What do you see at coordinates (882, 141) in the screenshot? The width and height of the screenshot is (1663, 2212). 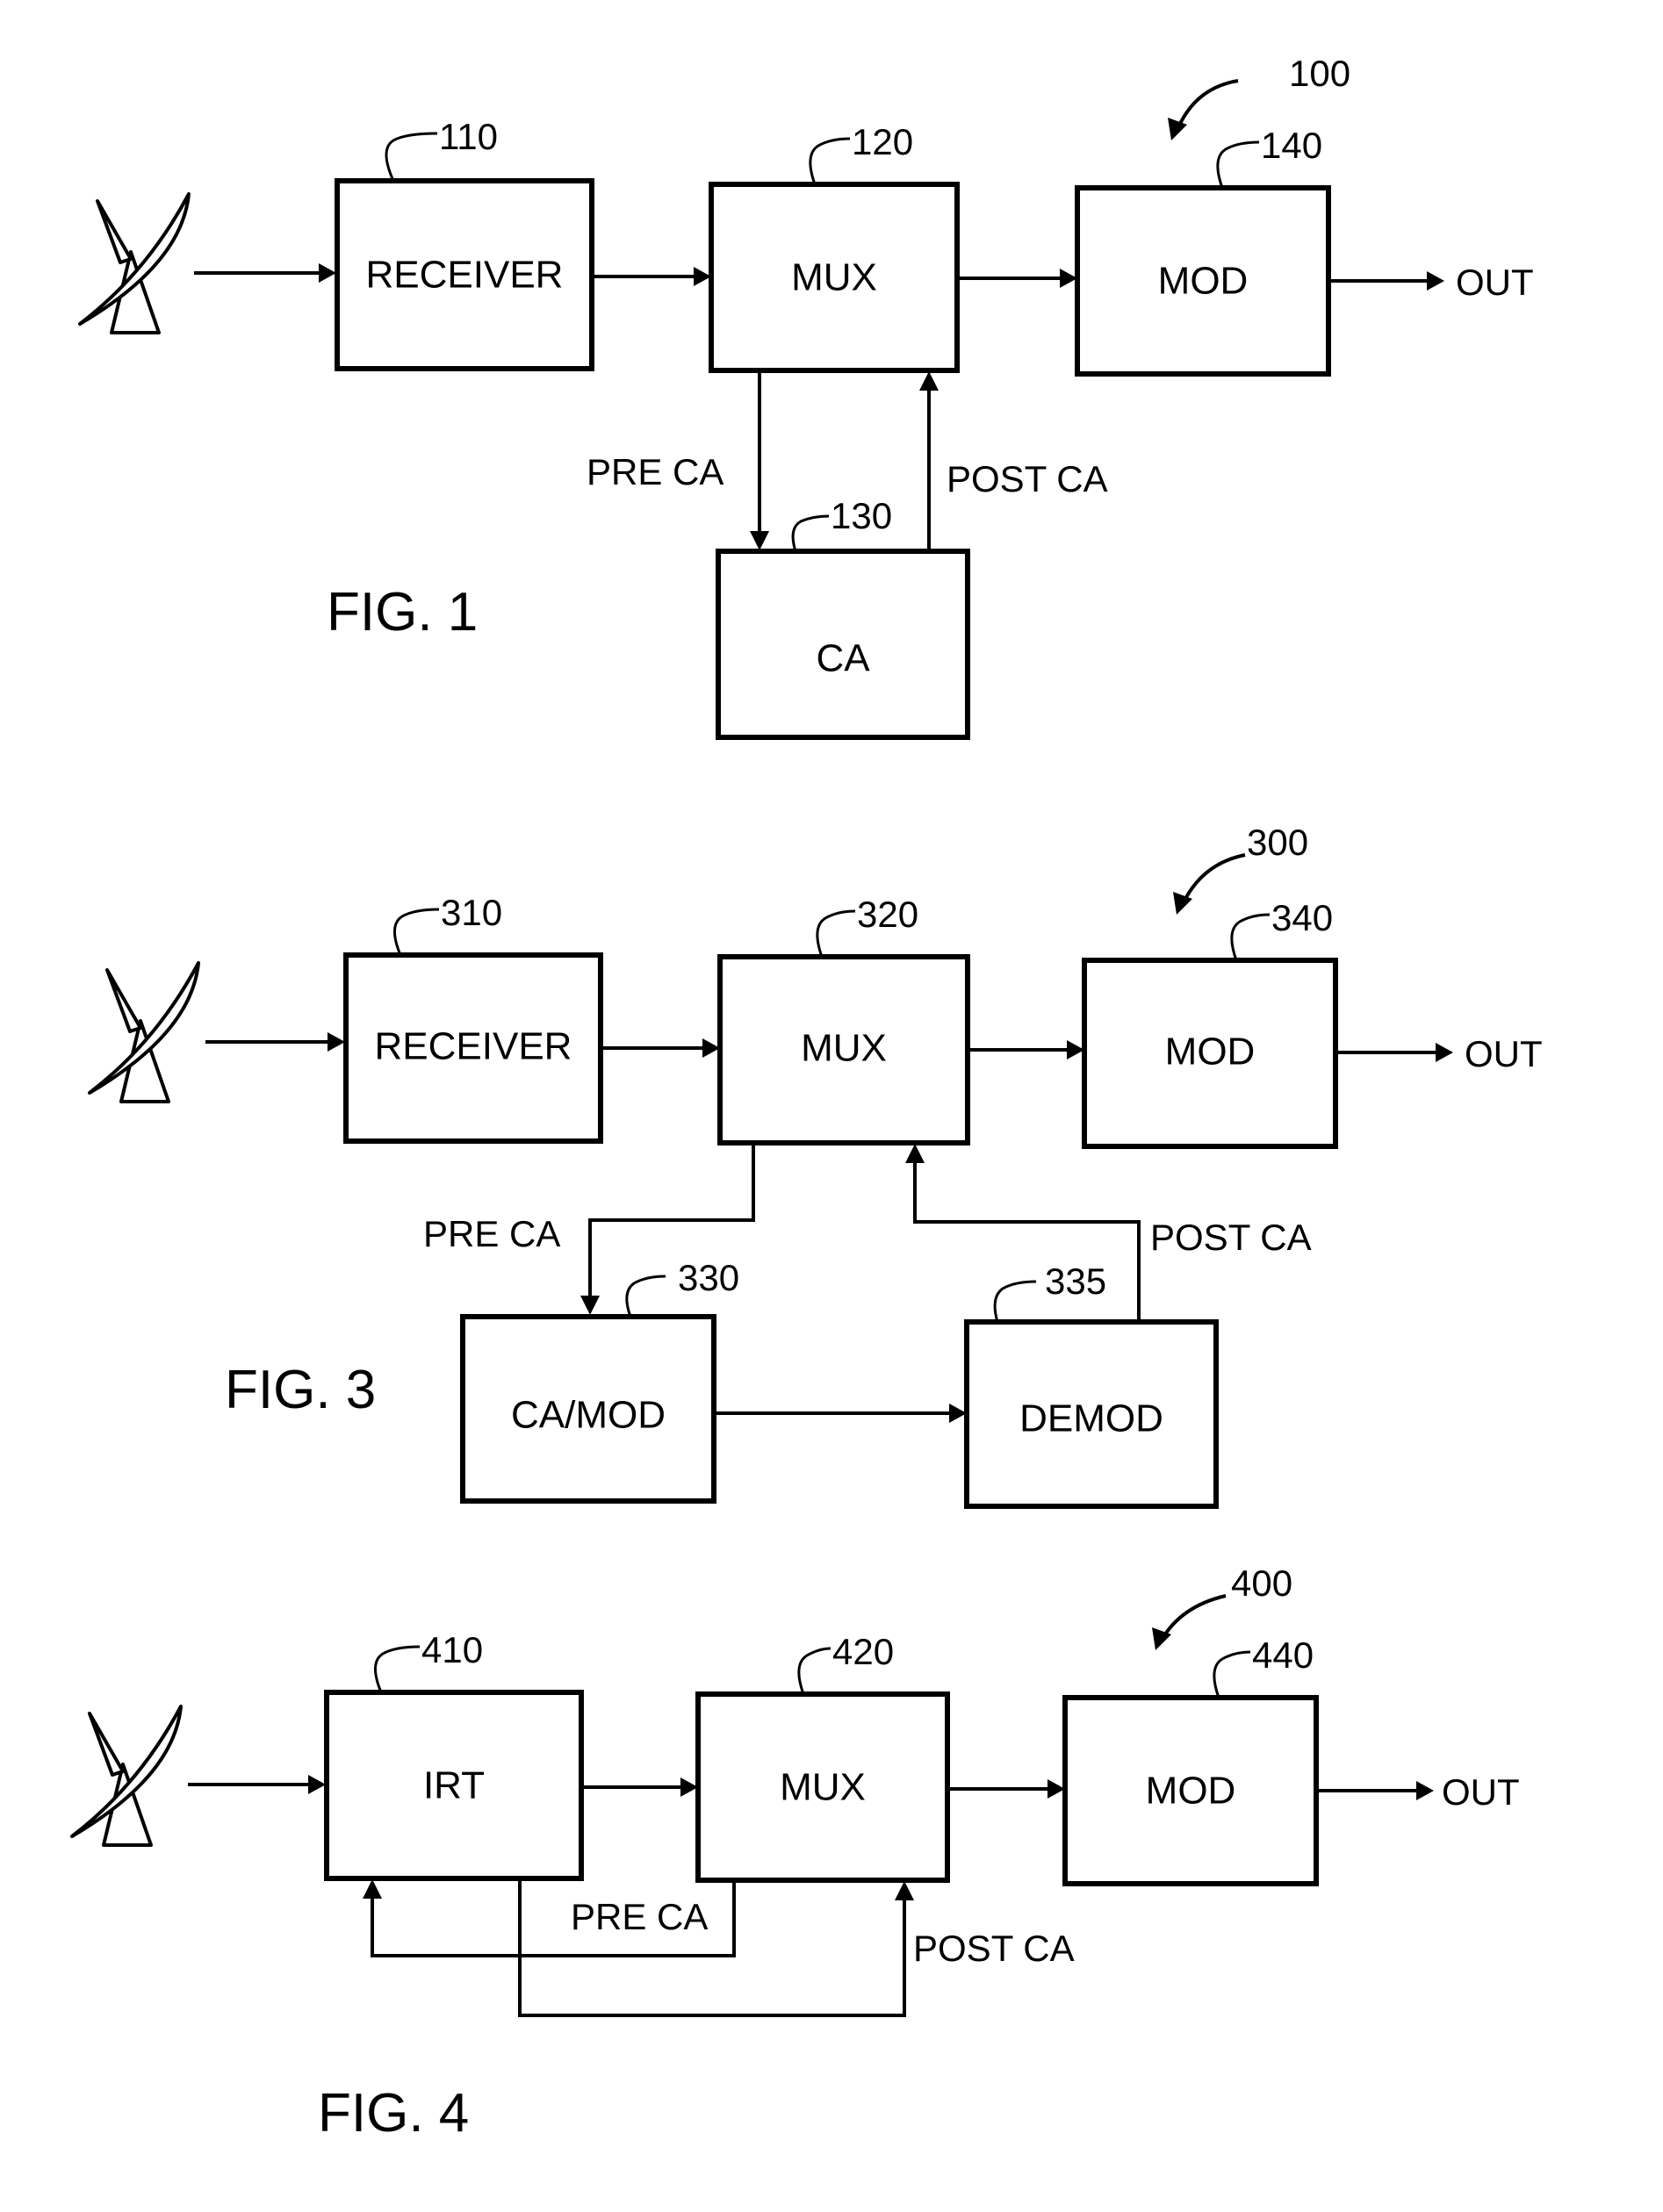 I see `ref-120: 120` at bounding box center [882, 141].